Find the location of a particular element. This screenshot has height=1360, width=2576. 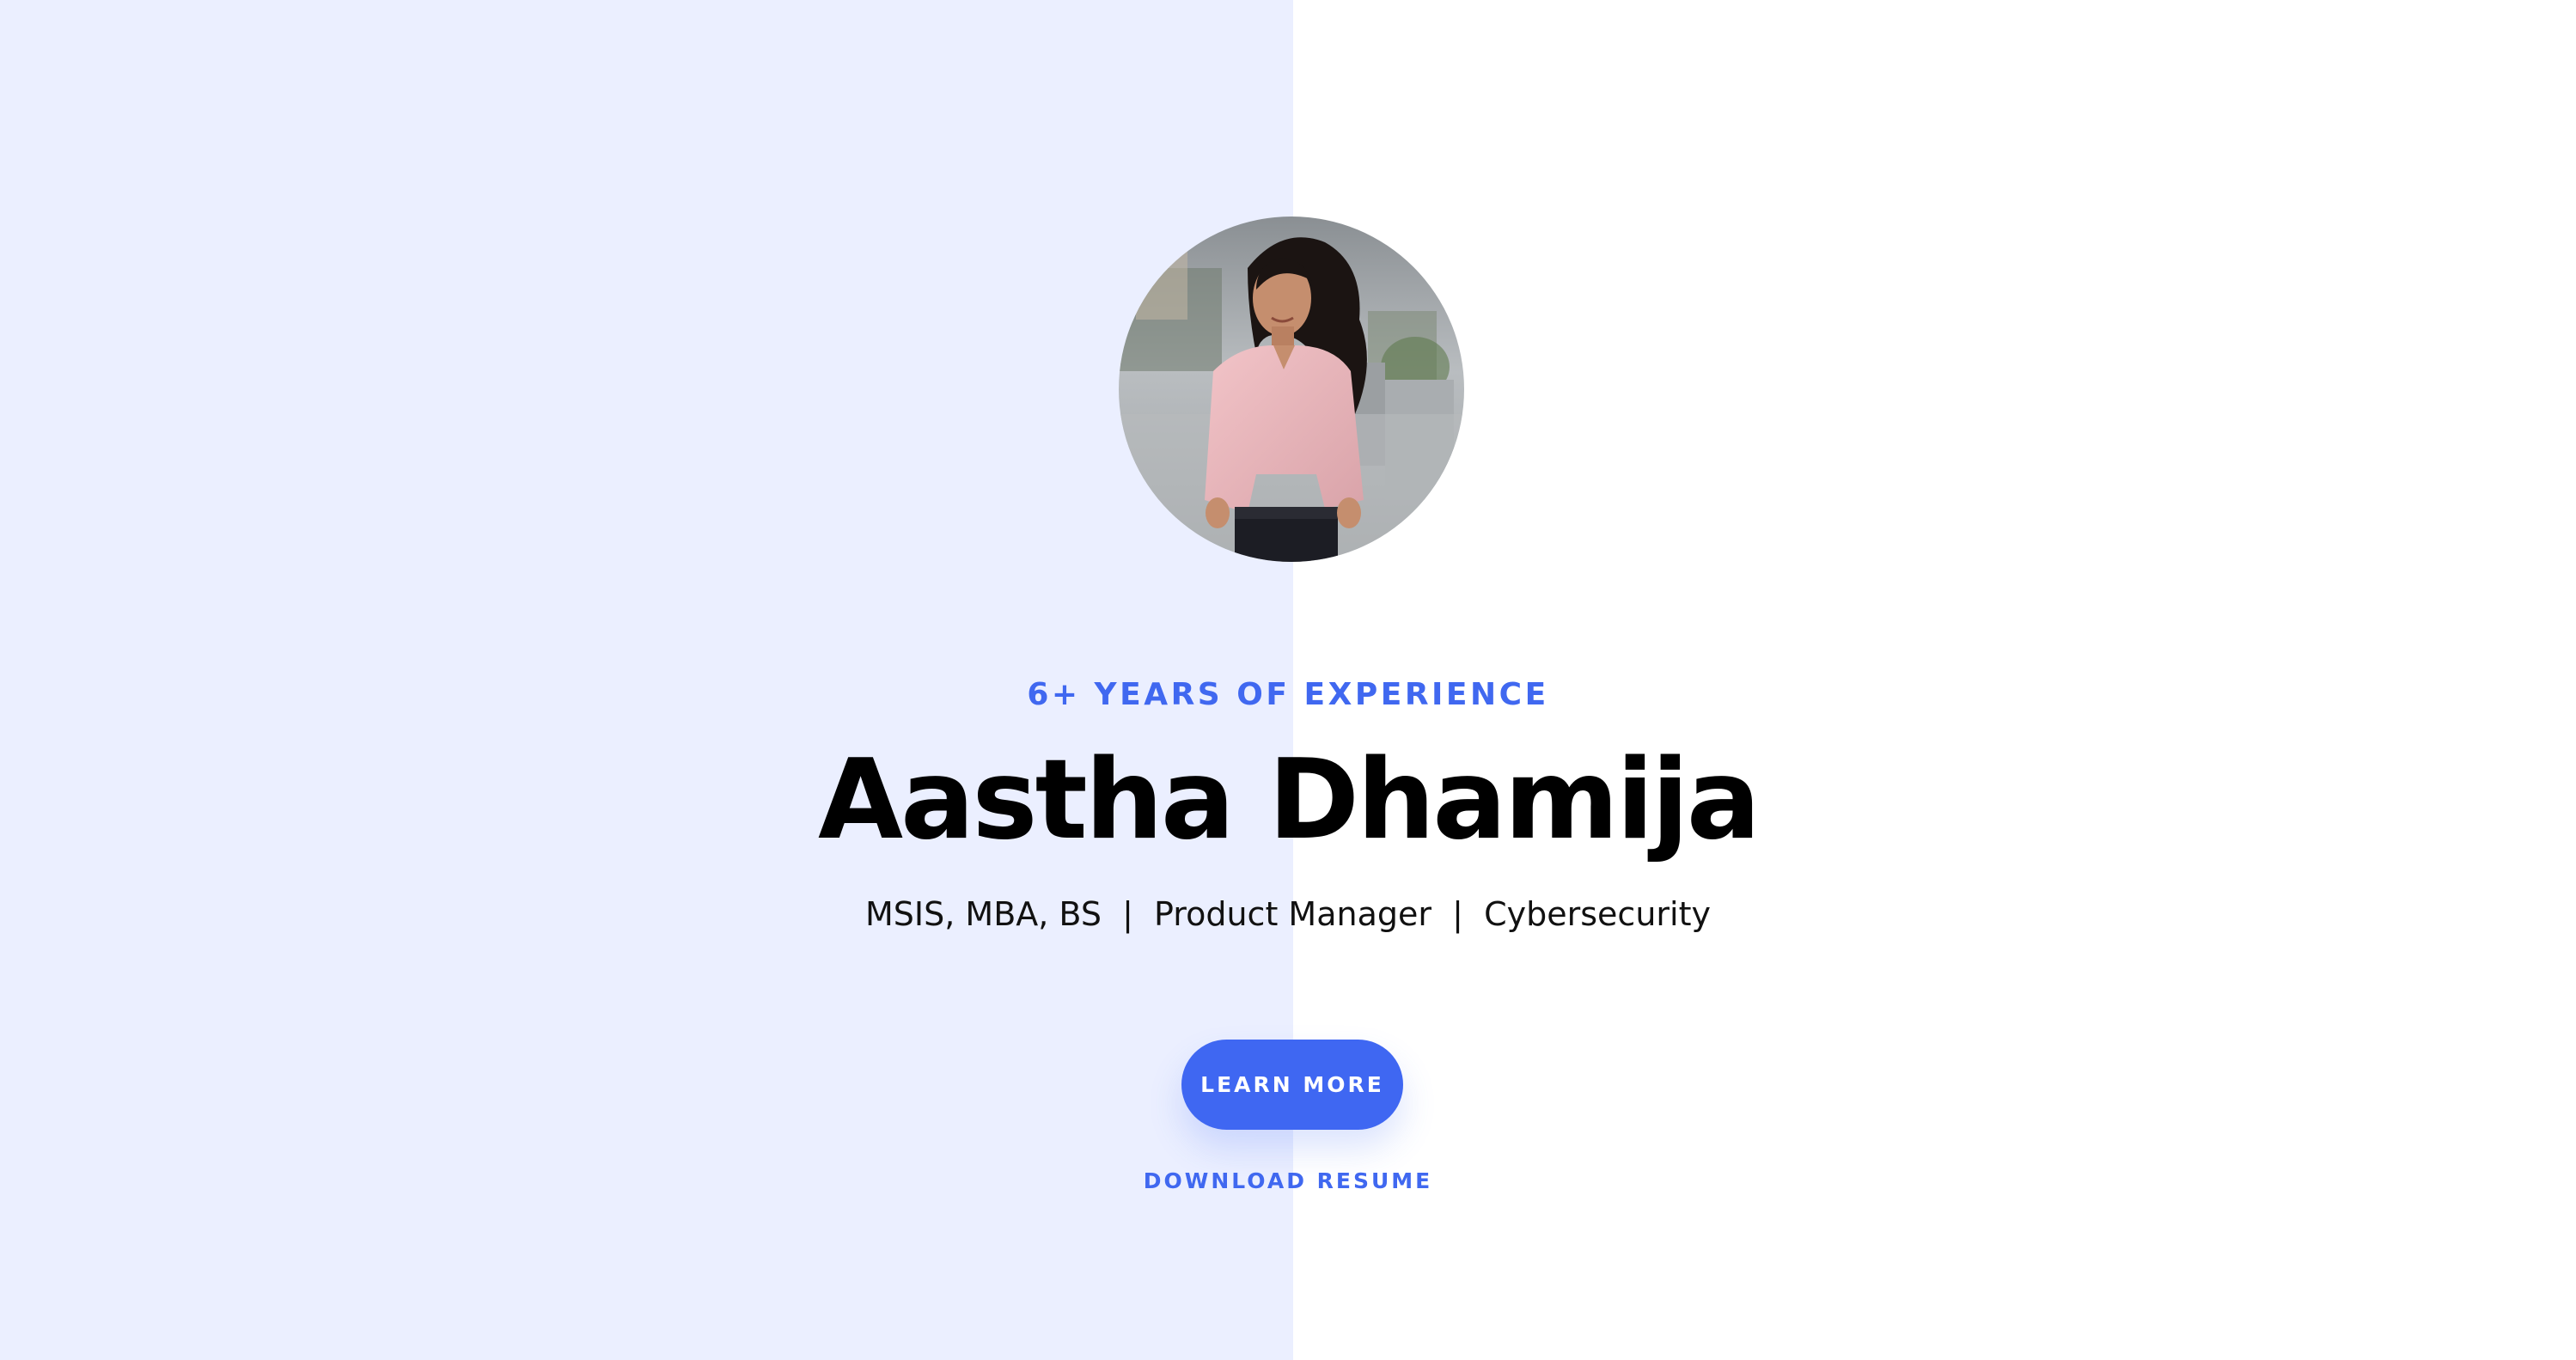

profile-photo-icon is located at coordinates (1291, 389).